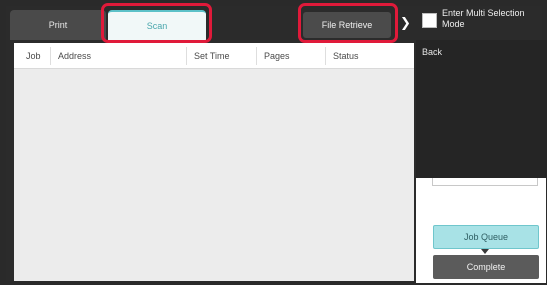 This screenshot has height=285, width=547. Describe the element at coordinates (481, 109) in the screenshot. I see `dropdown-menu` at that location.